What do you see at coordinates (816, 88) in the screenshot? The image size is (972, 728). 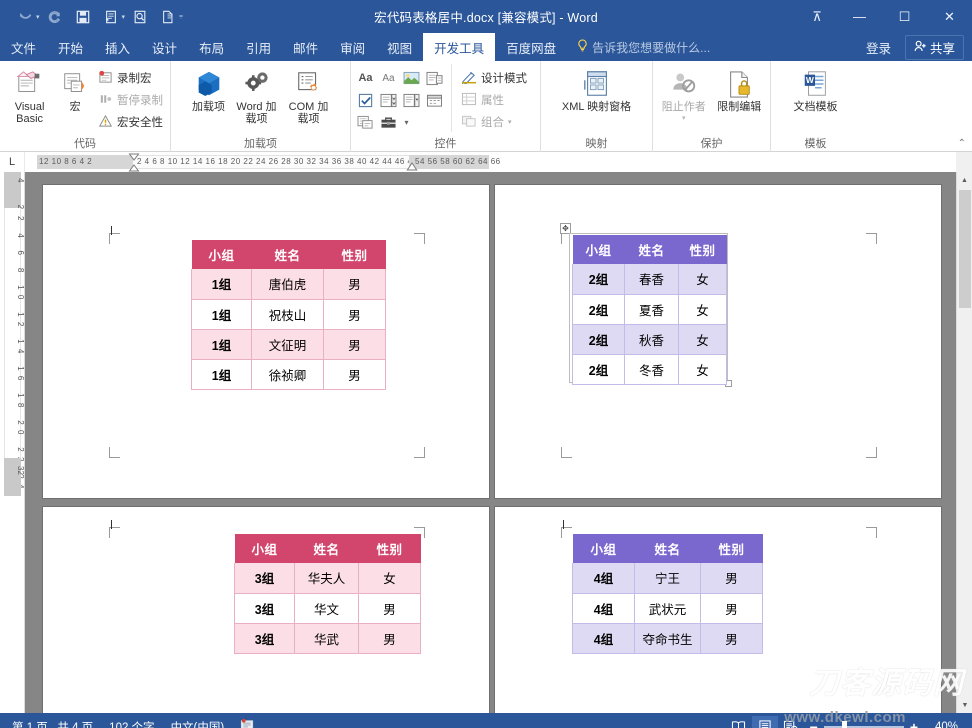 I see `document-template-button: W 文档模板` at bounding box center [816, 88].